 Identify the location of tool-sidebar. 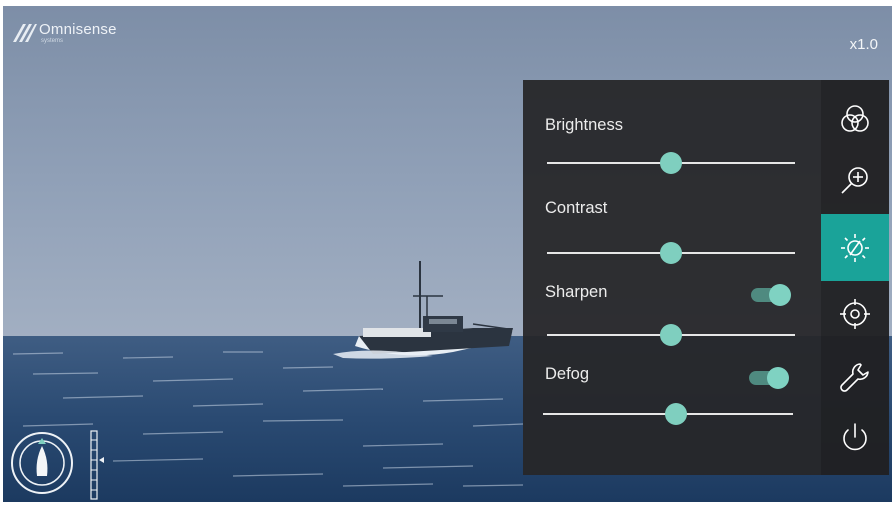
(855, 277).